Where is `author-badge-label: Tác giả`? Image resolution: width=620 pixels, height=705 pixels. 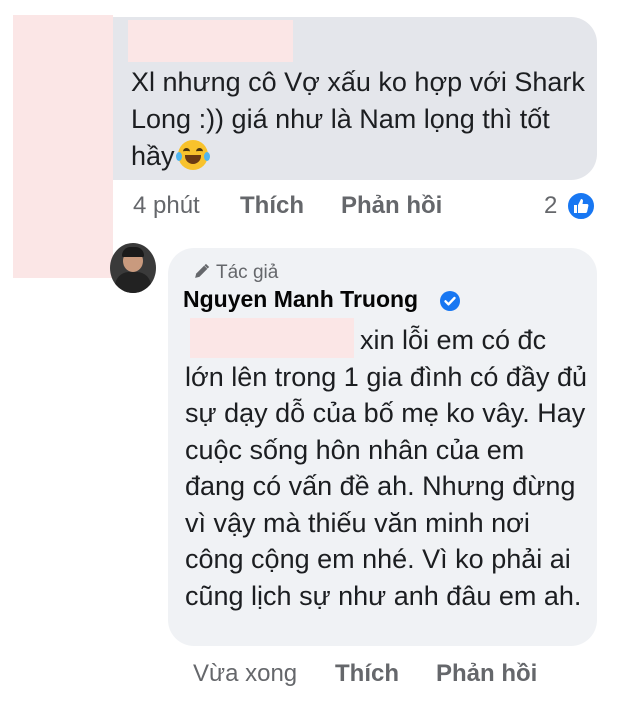 author-badge-label: Tác giả is located at coordinates (247, 272).